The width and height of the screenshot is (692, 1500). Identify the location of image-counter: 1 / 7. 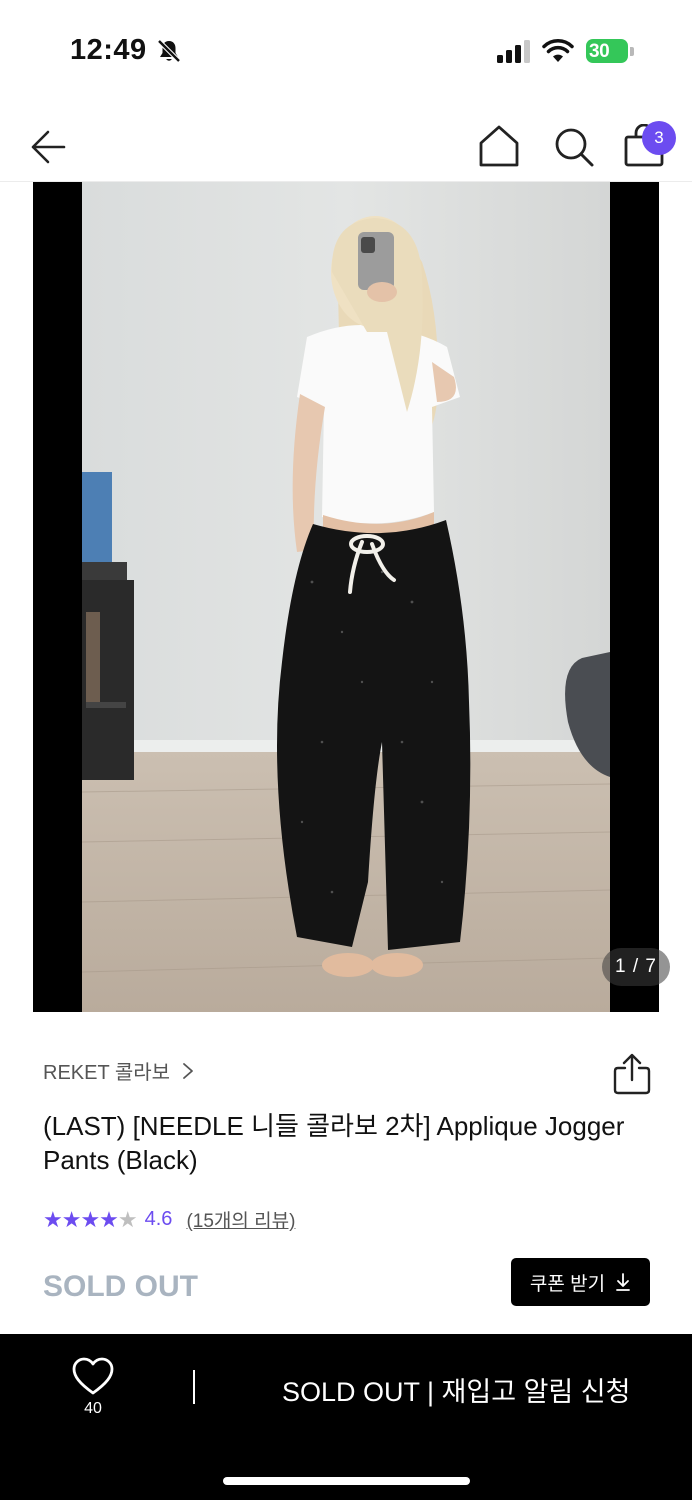
(636, 967).